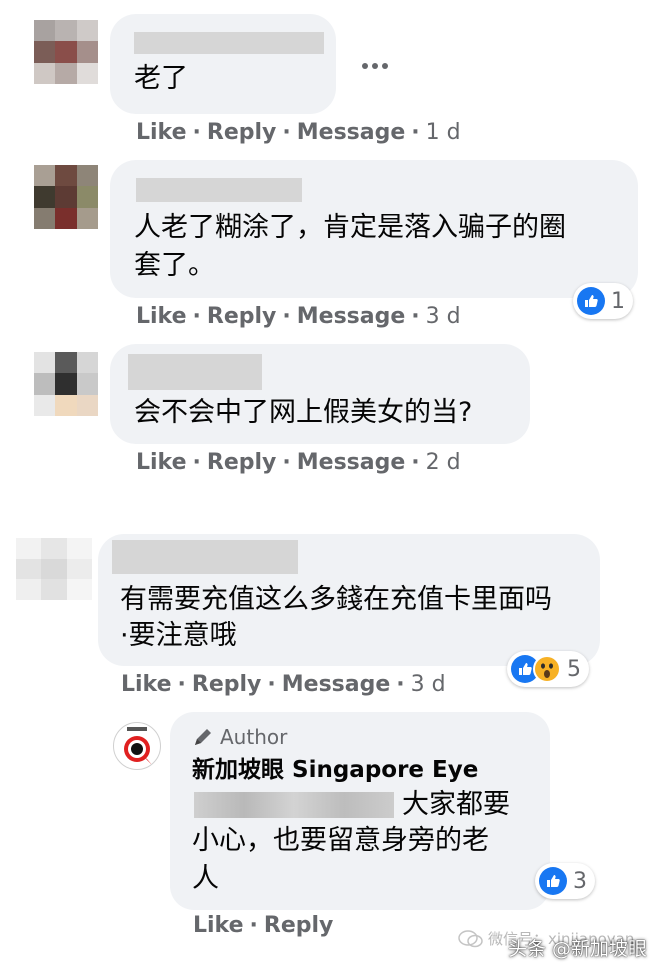 The image size is (653, 969). What do you see at coordinates (336, 599) in the screenshot?
I see `comment-text-line: 有需要充值这么多錢在充值卡里面吗` at bounding box center [336, 599].